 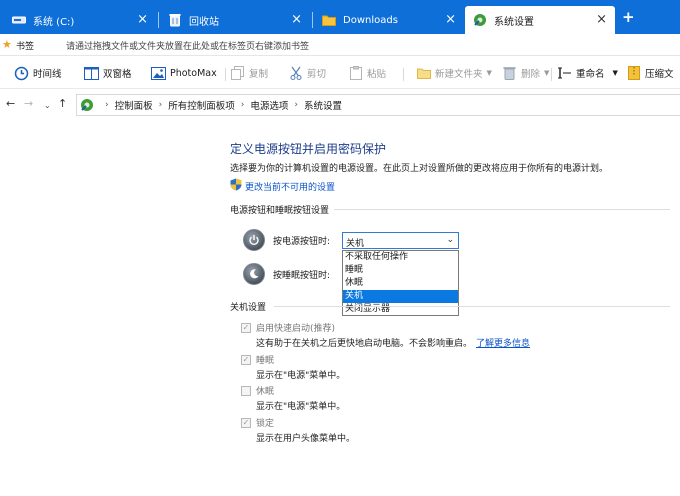 What do you see at coordinates (540, 20) in the screenshot?
I see `tab-system-settings: 系统设置 ×` at bounding box center [540, 20].